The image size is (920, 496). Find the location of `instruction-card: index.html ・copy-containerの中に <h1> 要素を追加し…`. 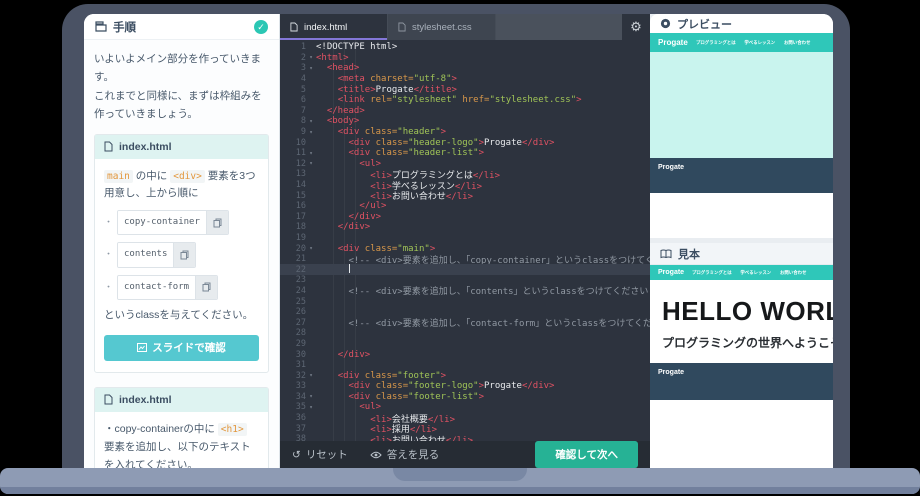

instruction-card: index.html ・copy-containerの中に <h1> 要素を追加し… is located at coordinates (181, 427).